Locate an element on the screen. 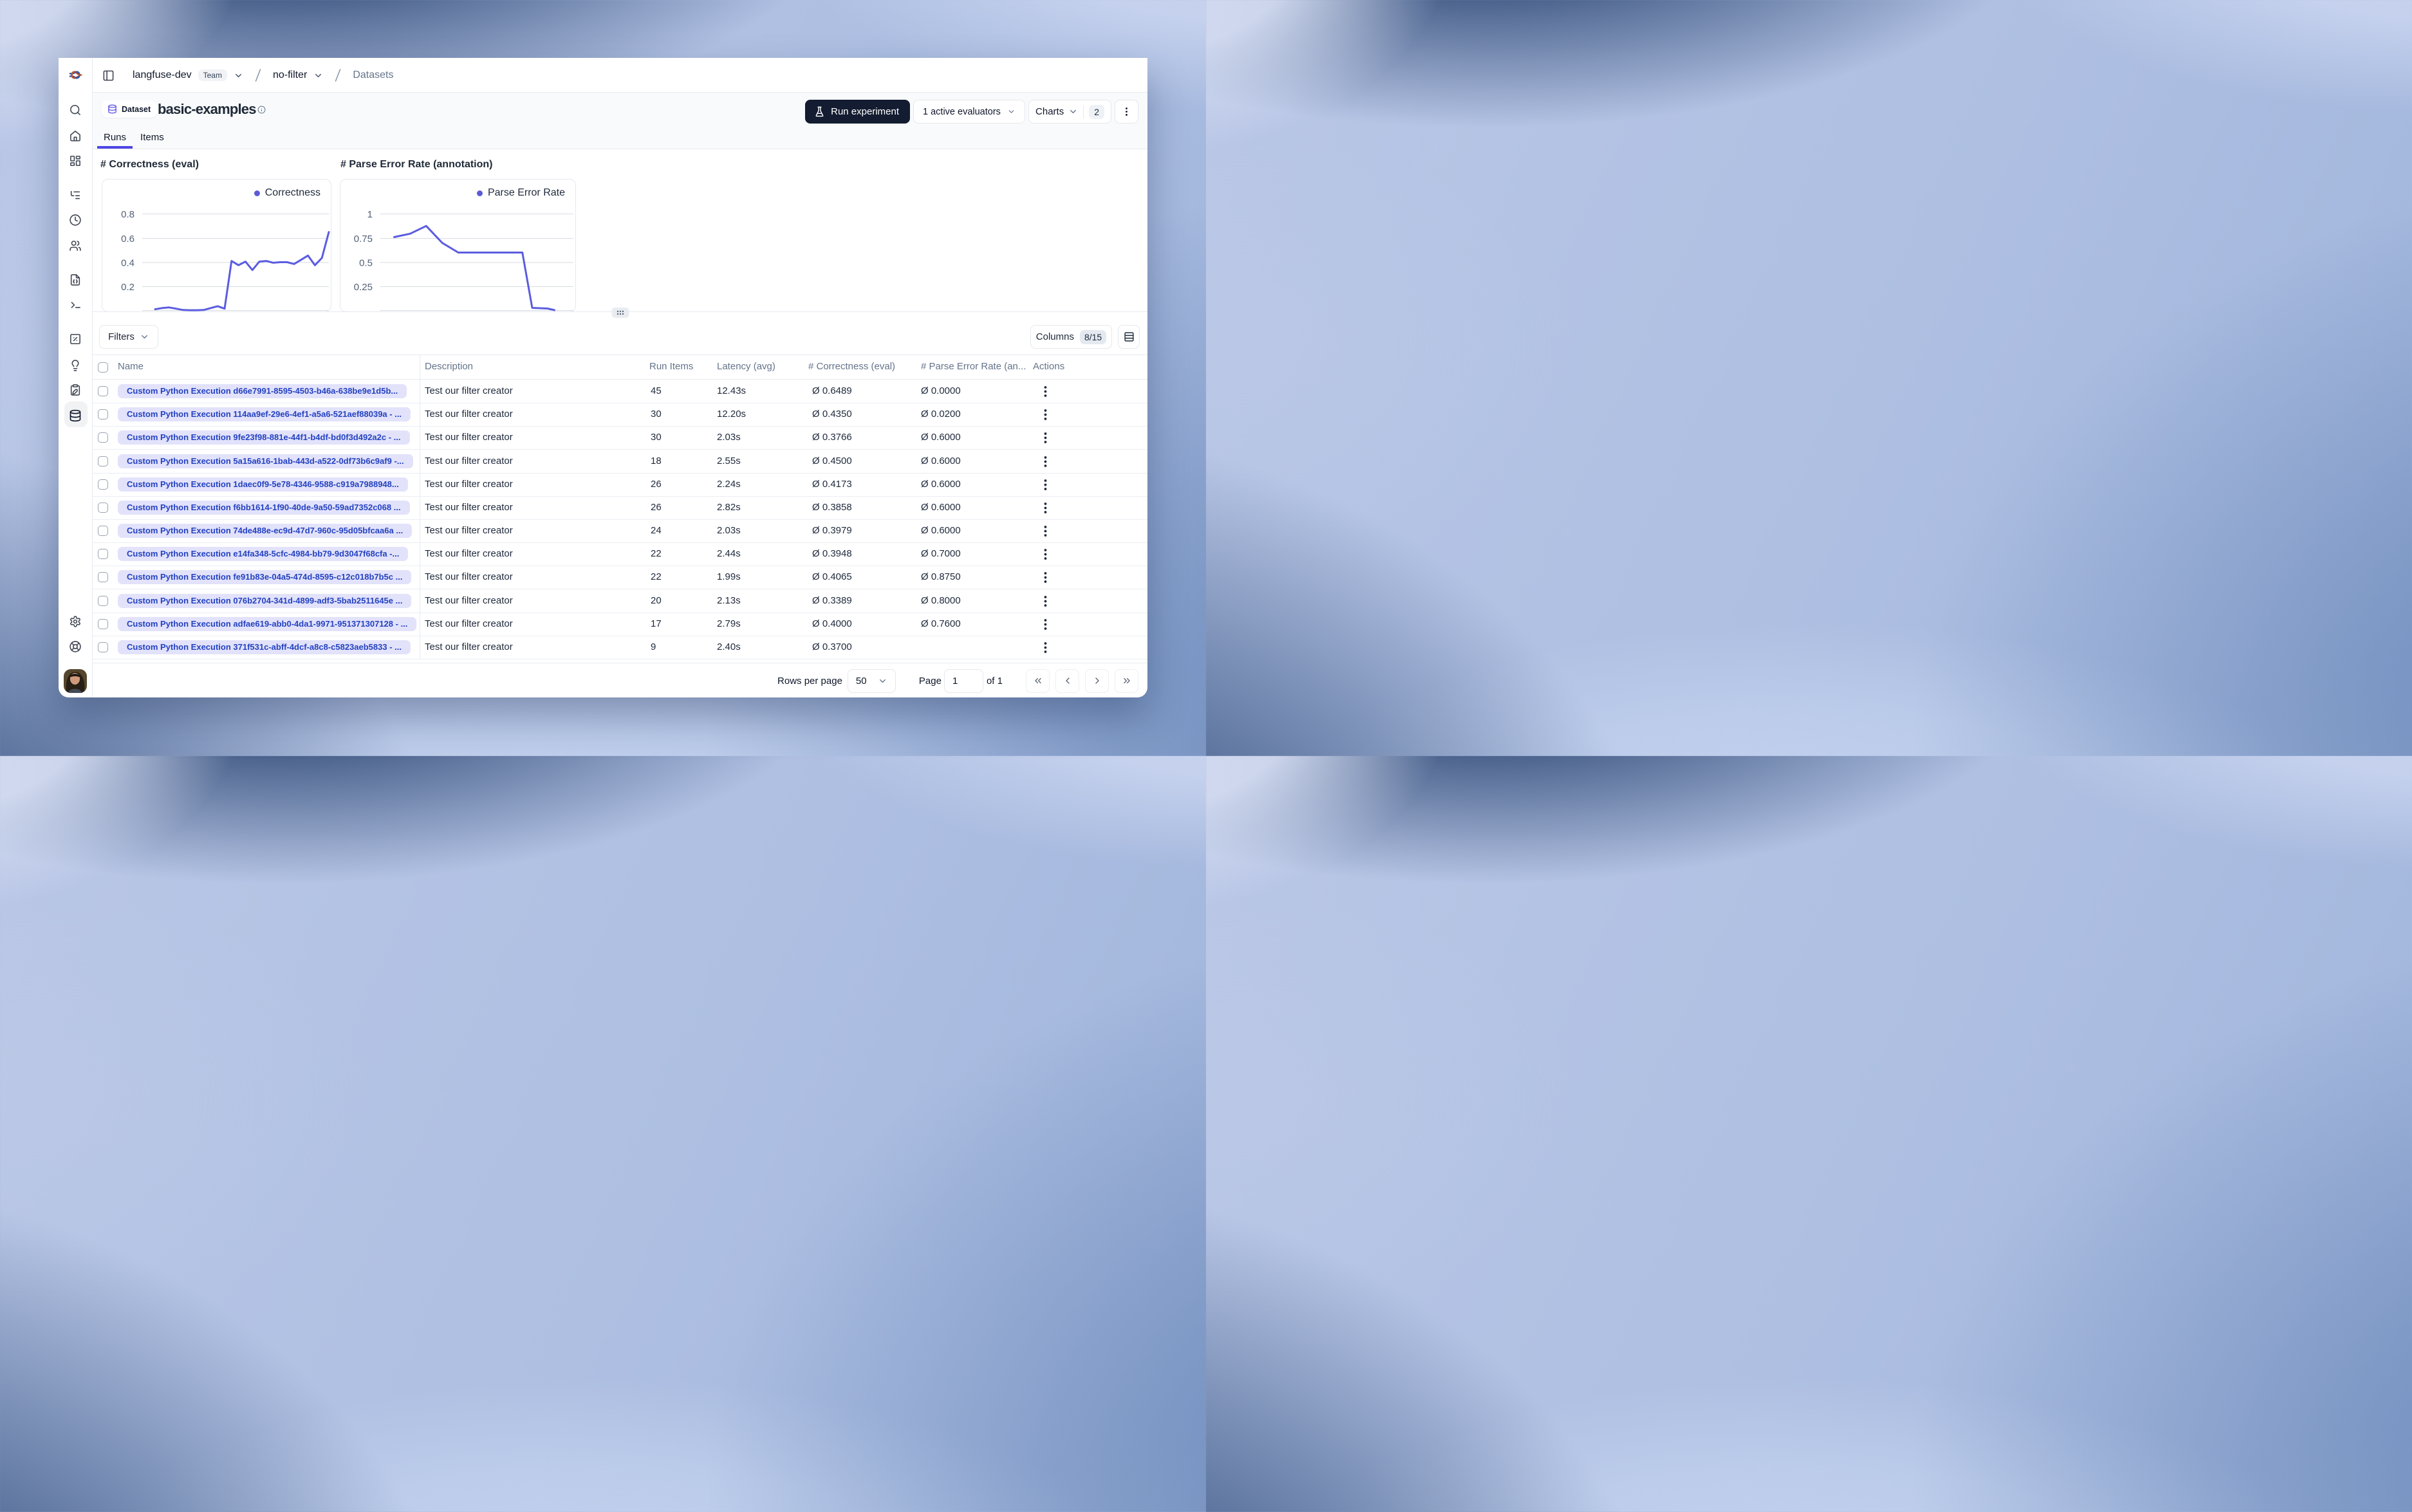 The height and width of the screenshot is (1512, 2412). svg-text: 0.8 is located at coordinates (128, 214).